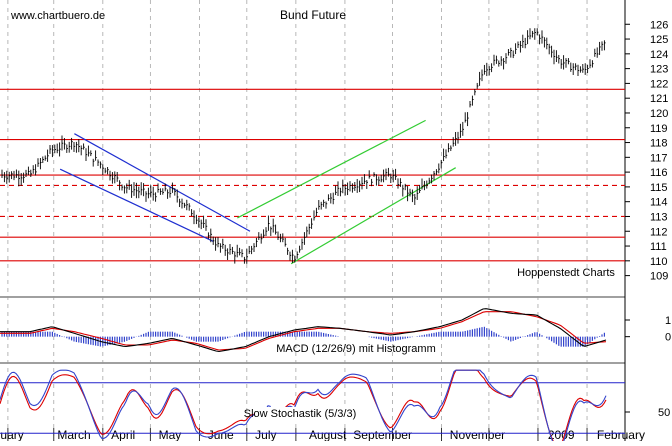 This screenshot has width=672, height=446. Describe the element at coordinates (658, 247) in the screenshot. I see `y-tick-label: 111` at that location.